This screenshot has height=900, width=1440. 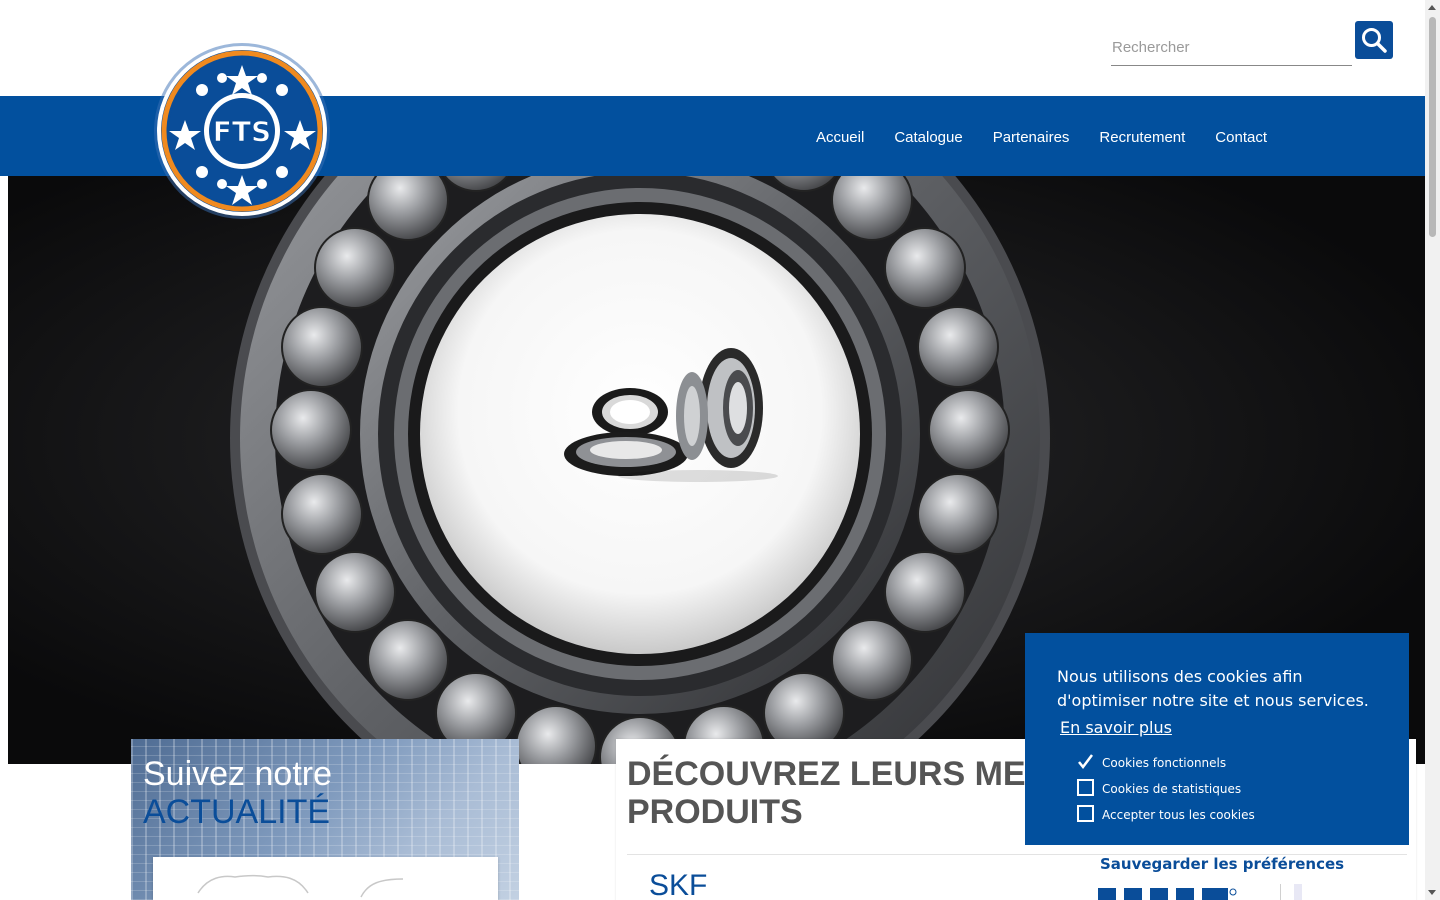 I want to click on cookie-option-label: Accepter tous les cookies, so click(x=1178, y=815).